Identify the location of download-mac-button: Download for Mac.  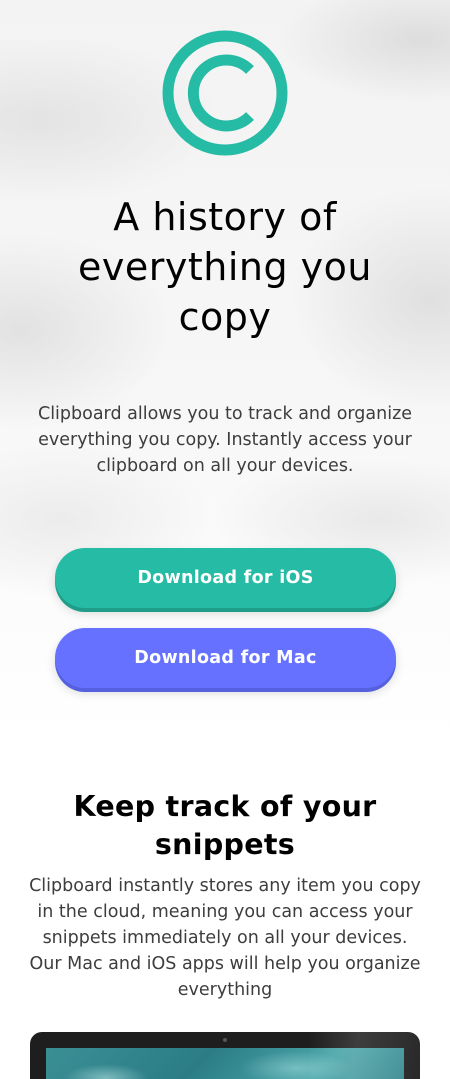
(225, 658).